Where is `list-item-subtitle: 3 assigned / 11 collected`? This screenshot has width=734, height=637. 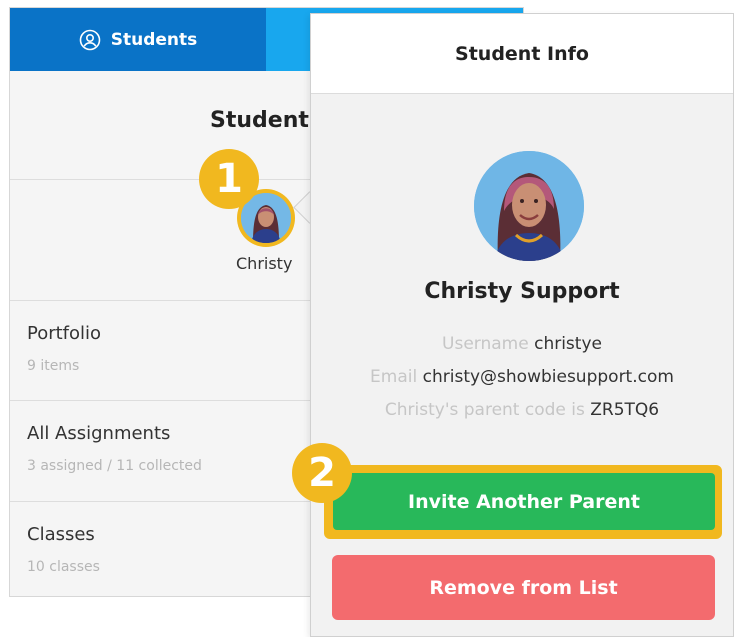
list-item-subtitle: 3 assigned / 11 collected is located at coordinates (114, 466).